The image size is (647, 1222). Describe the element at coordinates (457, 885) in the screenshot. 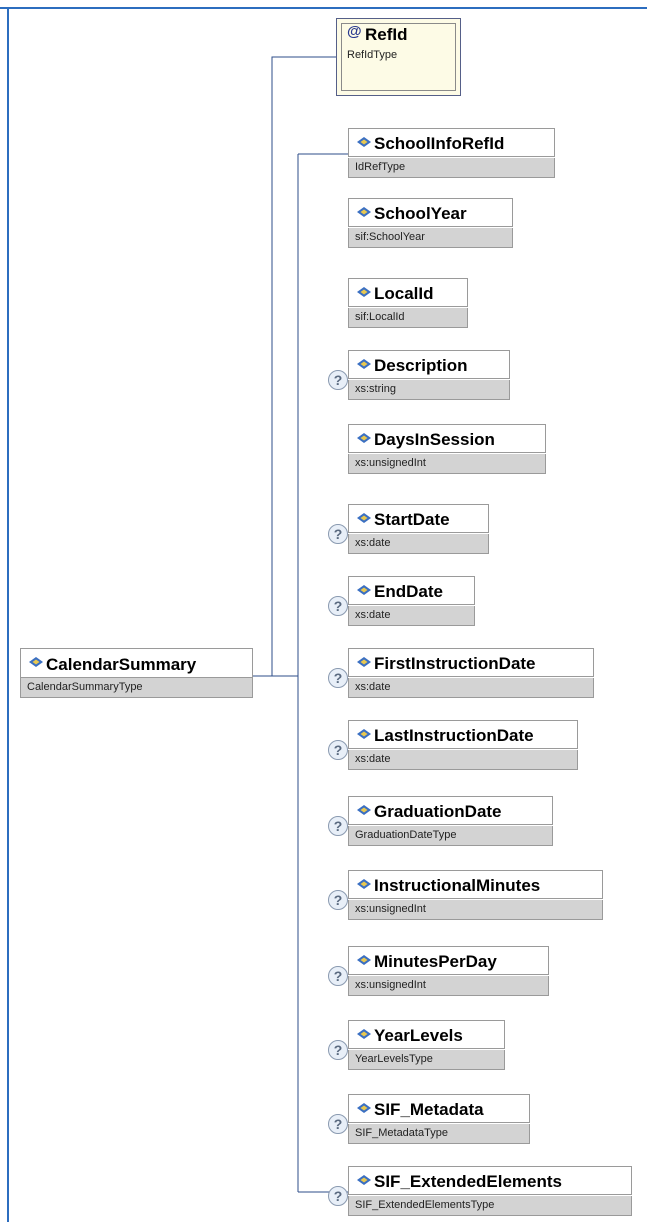

I see `element-name: InstructionalMinutes` at that location.